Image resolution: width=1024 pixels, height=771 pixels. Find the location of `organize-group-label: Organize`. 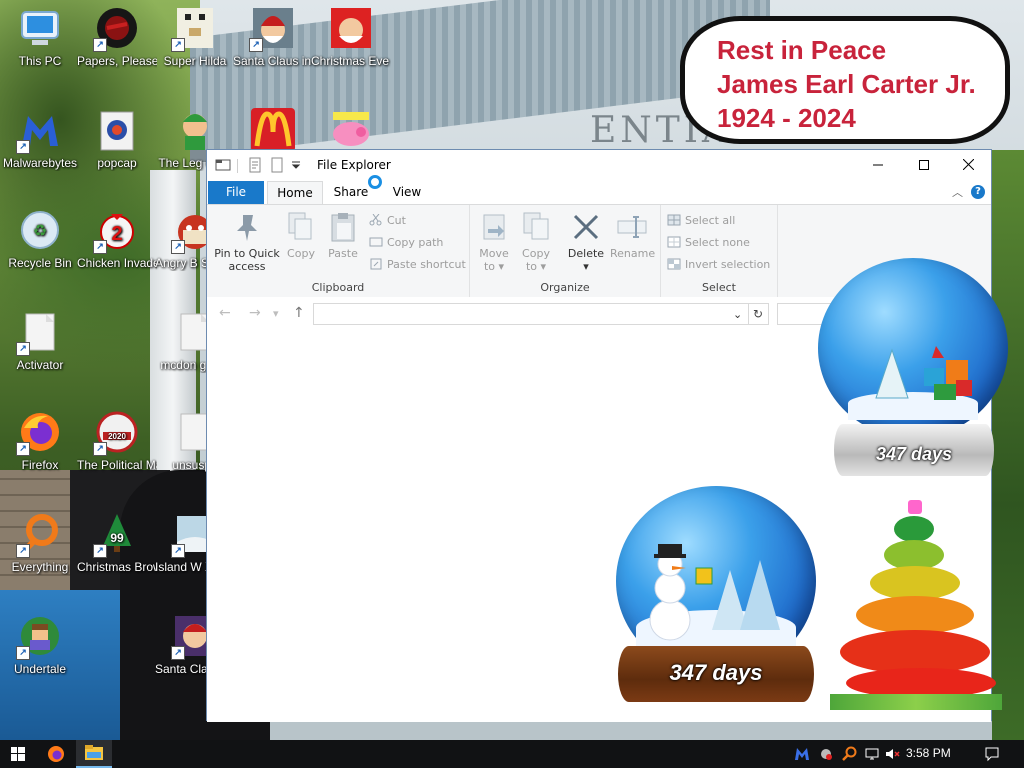

organize-group-label: Organize is located at coordinates (565, 287).